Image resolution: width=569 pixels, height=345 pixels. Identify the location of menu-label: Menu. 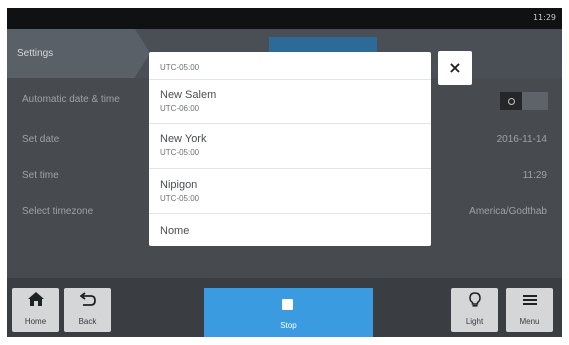
(529, 321).